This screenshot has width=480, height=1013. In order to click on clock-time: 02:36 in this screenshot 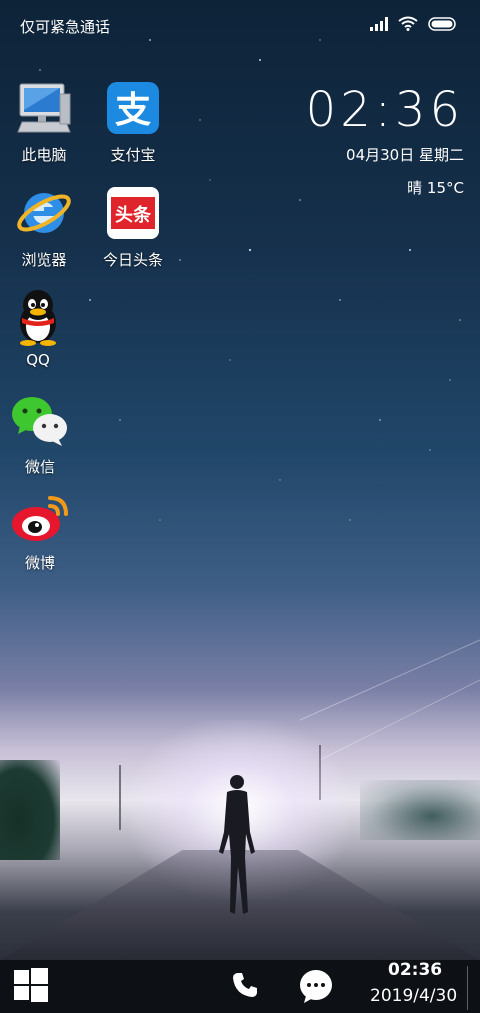, I will do `click(384, 110)`.